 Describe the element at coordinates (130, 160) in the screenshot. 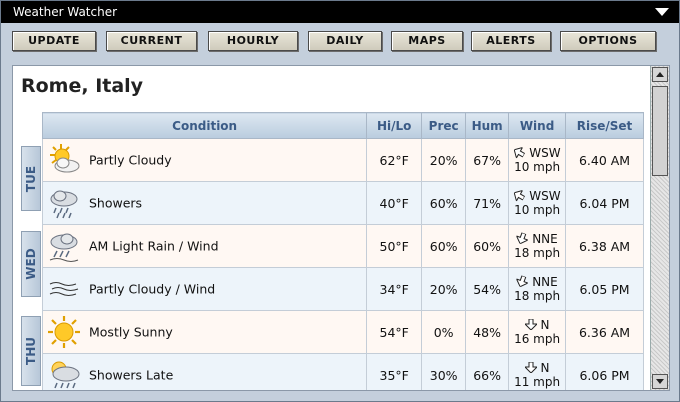

I see `condition-text: Partly Cloudy` at that location.